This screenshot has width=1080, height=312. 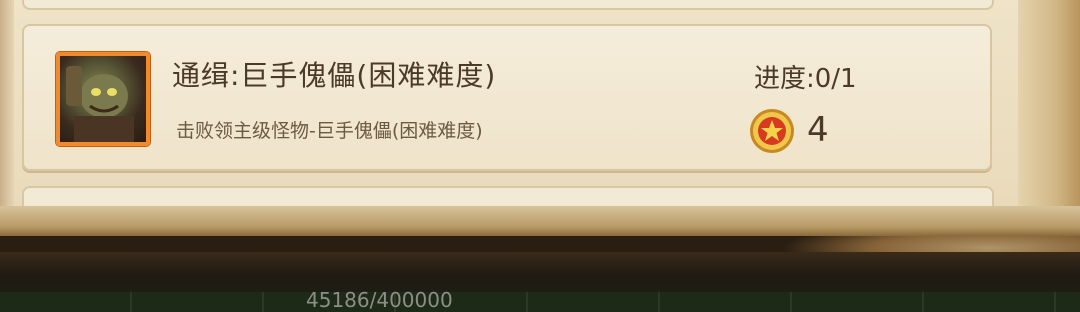 What do you see at coordinates (7, 110) in the screenshot?
I see `board-frame-left` at bounding box center [7, 110].